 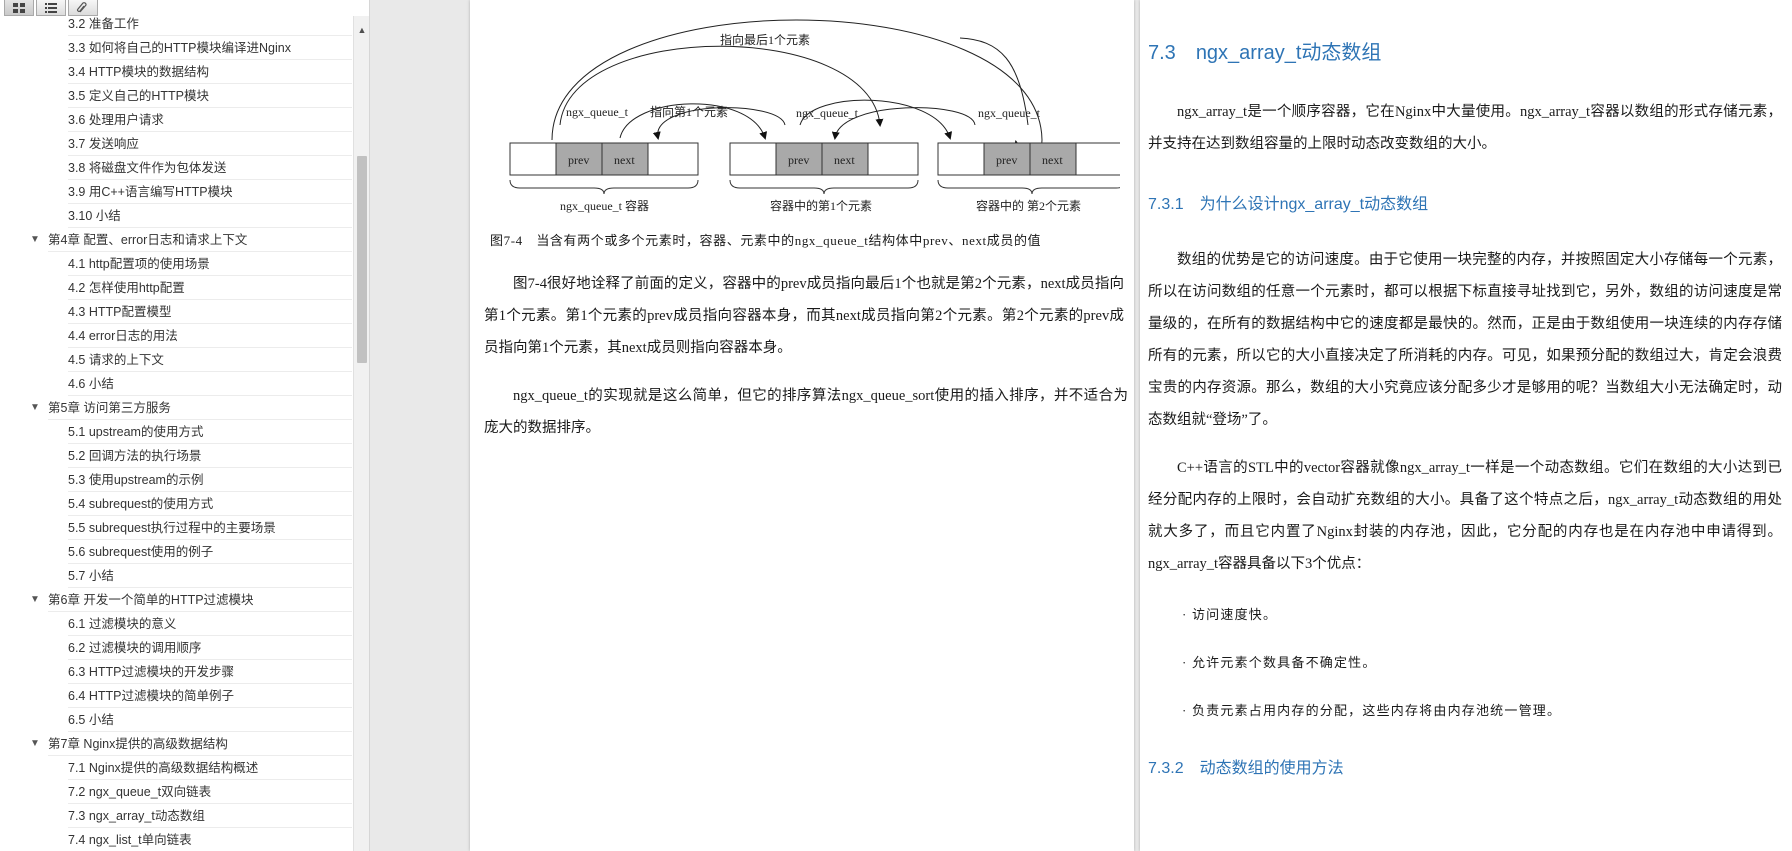 I want to click on outline-section-item: 3.3 如何将自己的HTTP模块编译进Nginx, so click(x=176, y=48).